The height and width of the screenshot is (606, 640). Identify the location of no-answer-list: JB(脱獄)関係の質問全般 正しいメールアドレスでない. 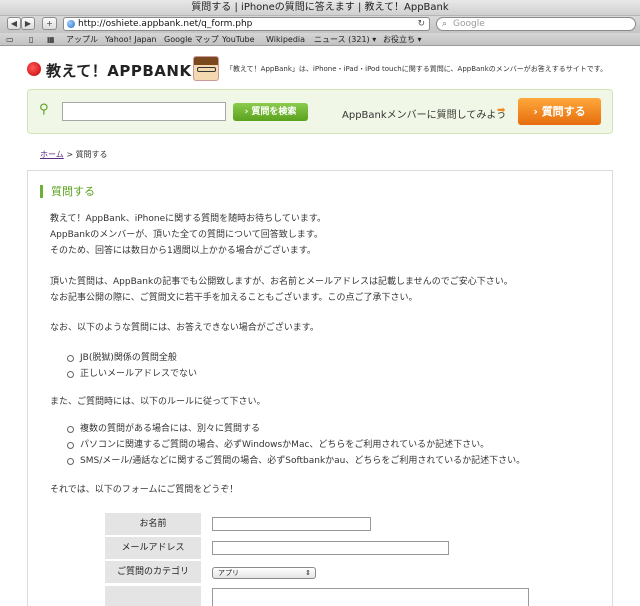
(132, 366).